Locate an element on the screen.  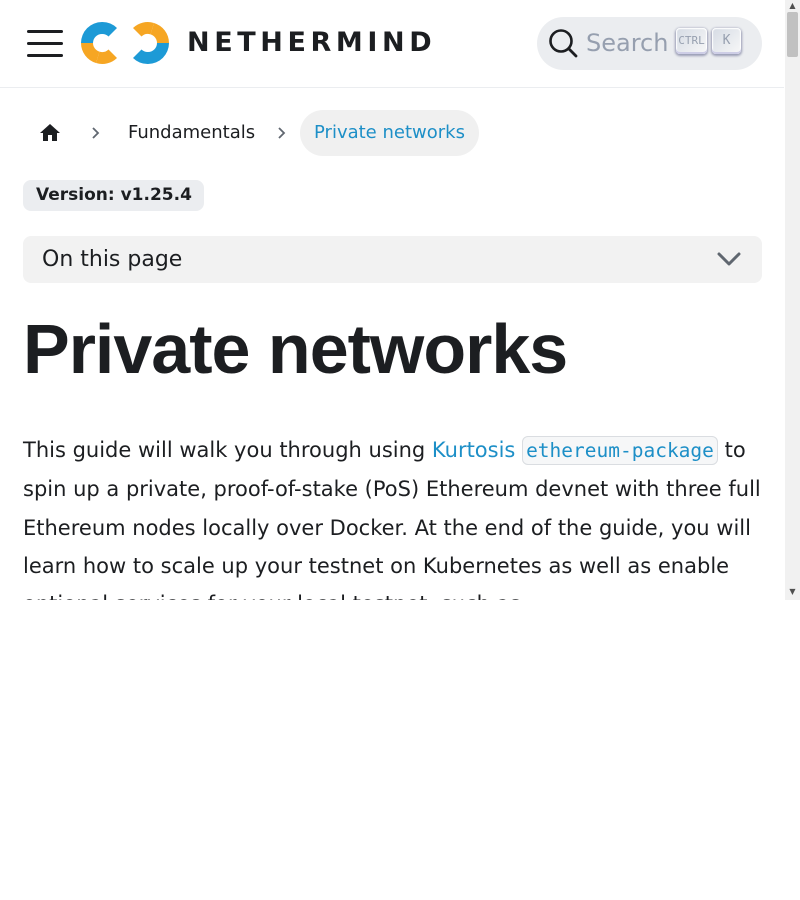
version-badge: Version: v1.25.4 is located at coordinates (113, 195).